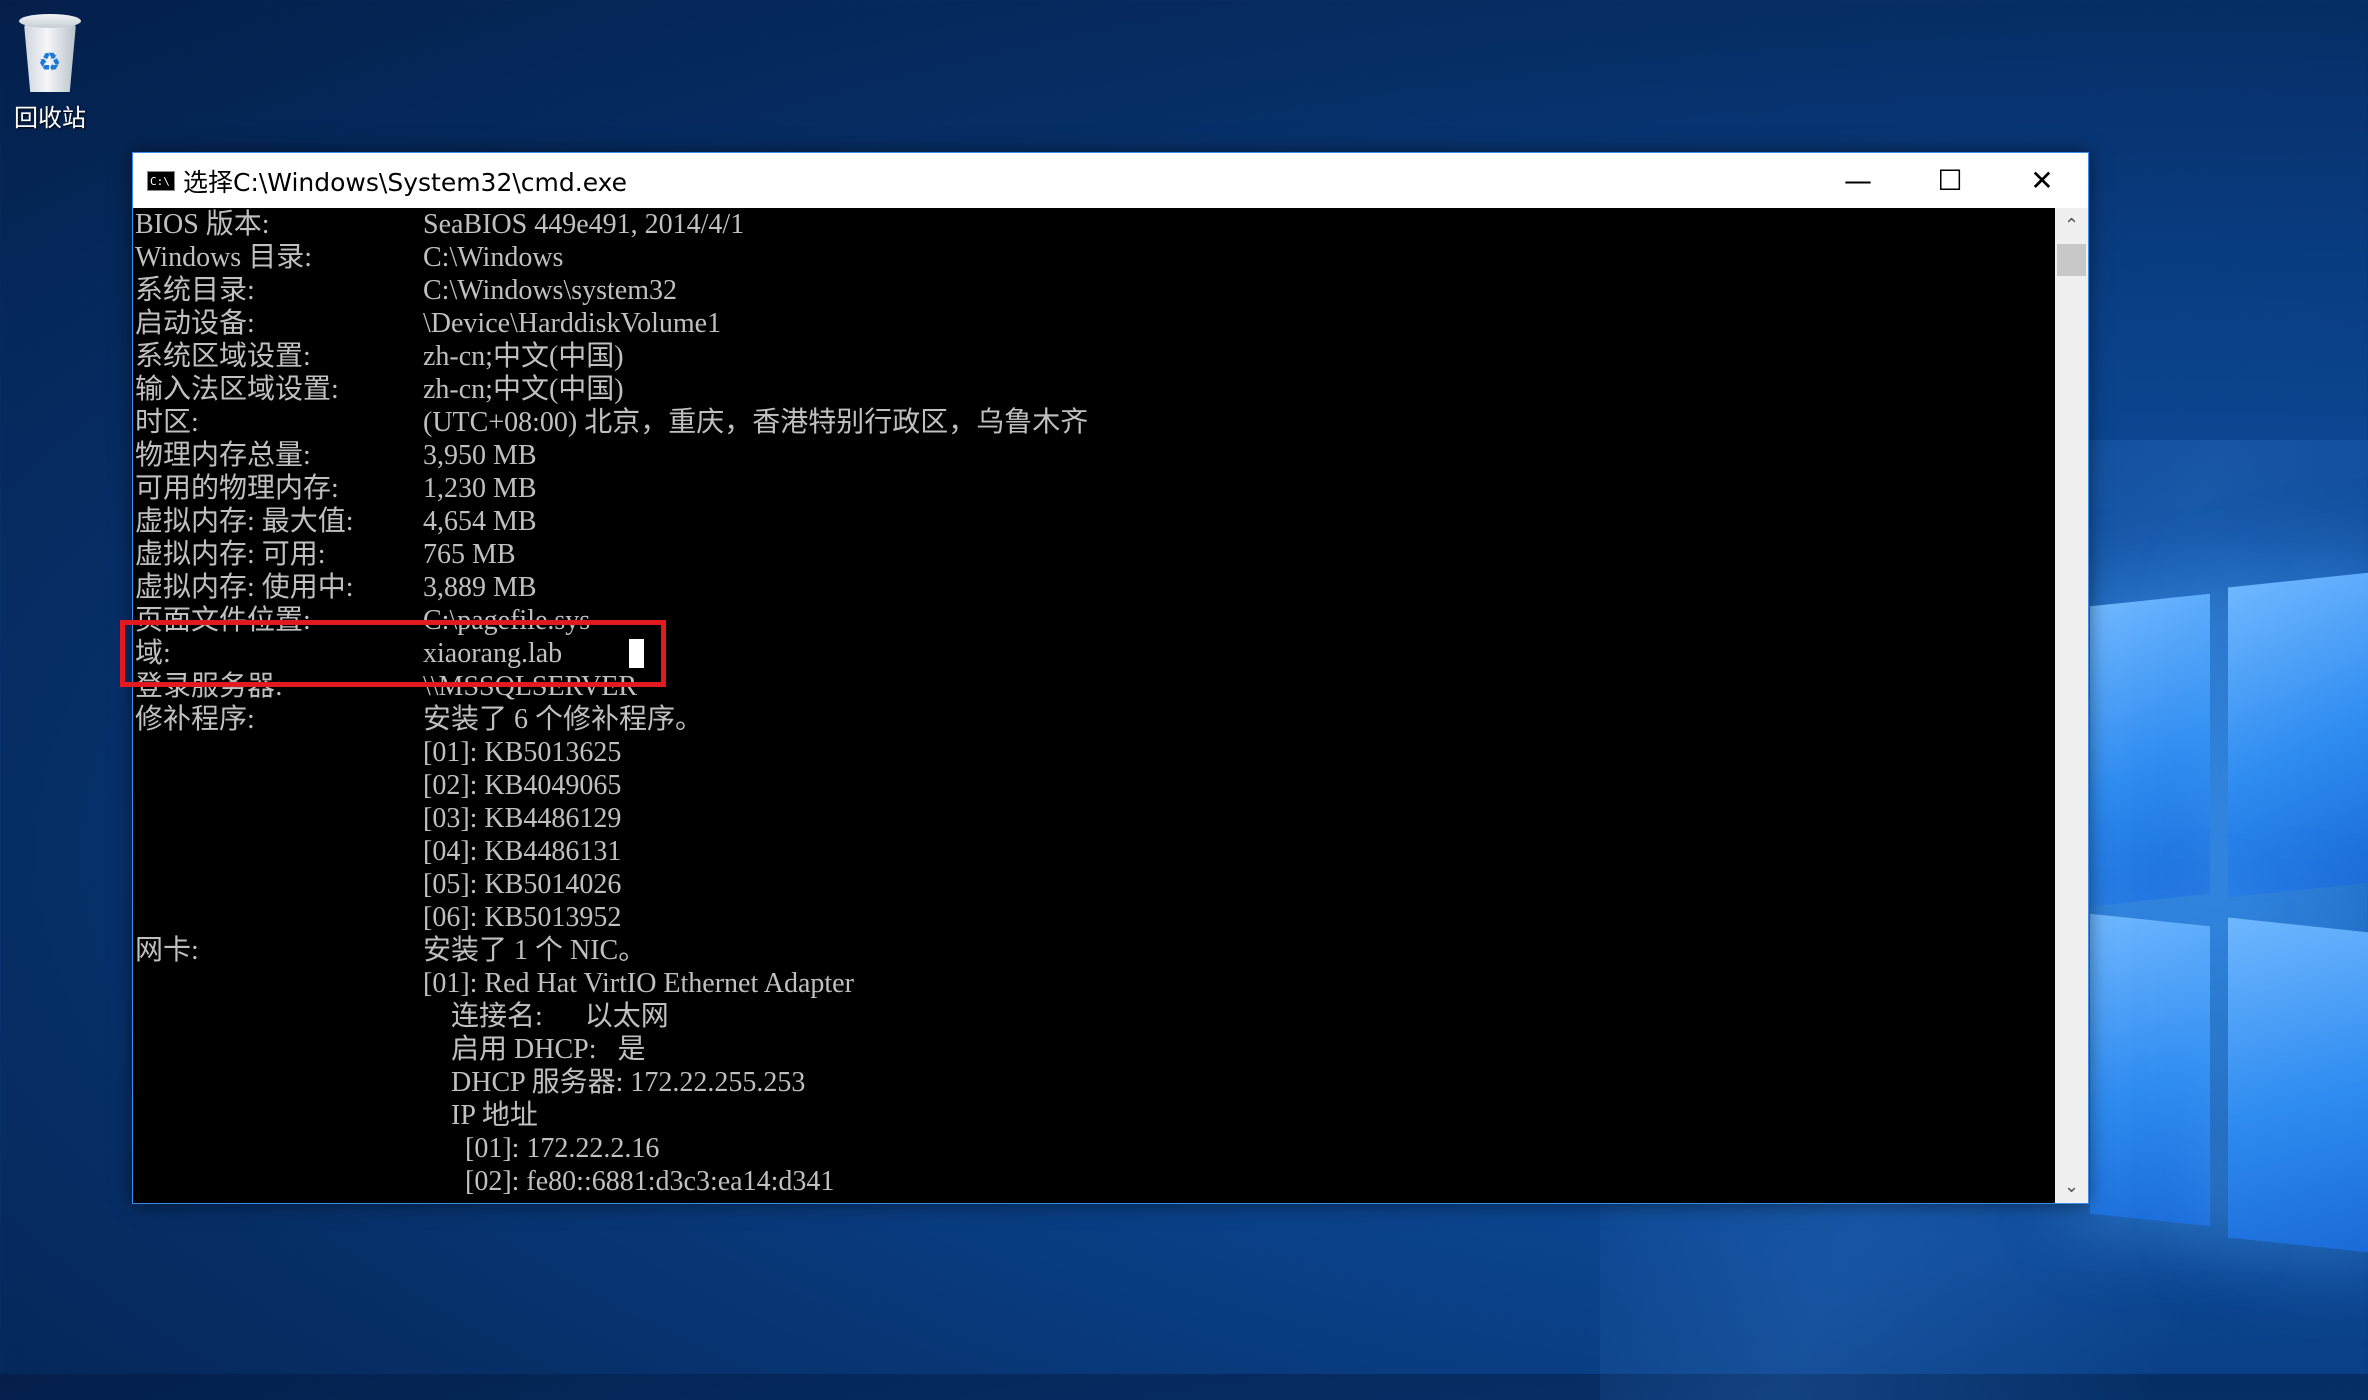 This screenshot has width=2368, height=1400. What do you see at coordinates (223, 356) in the screenshot?
I see `console-line-label: 系统区域设置:` at bounding box center [223, 356].